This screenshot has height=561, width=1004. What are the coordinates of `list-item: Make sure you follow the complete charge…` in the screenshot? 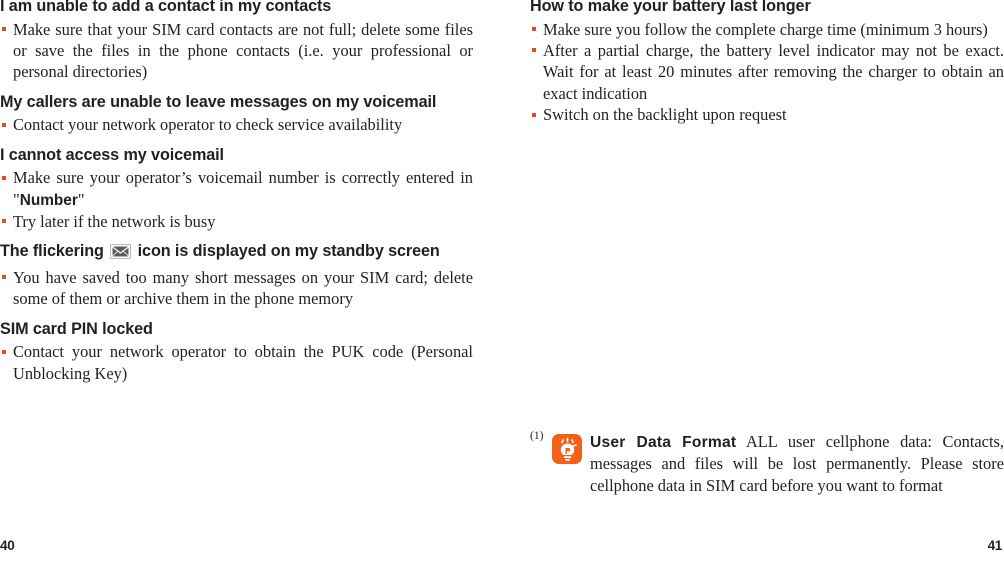 It's located at (767, 29).